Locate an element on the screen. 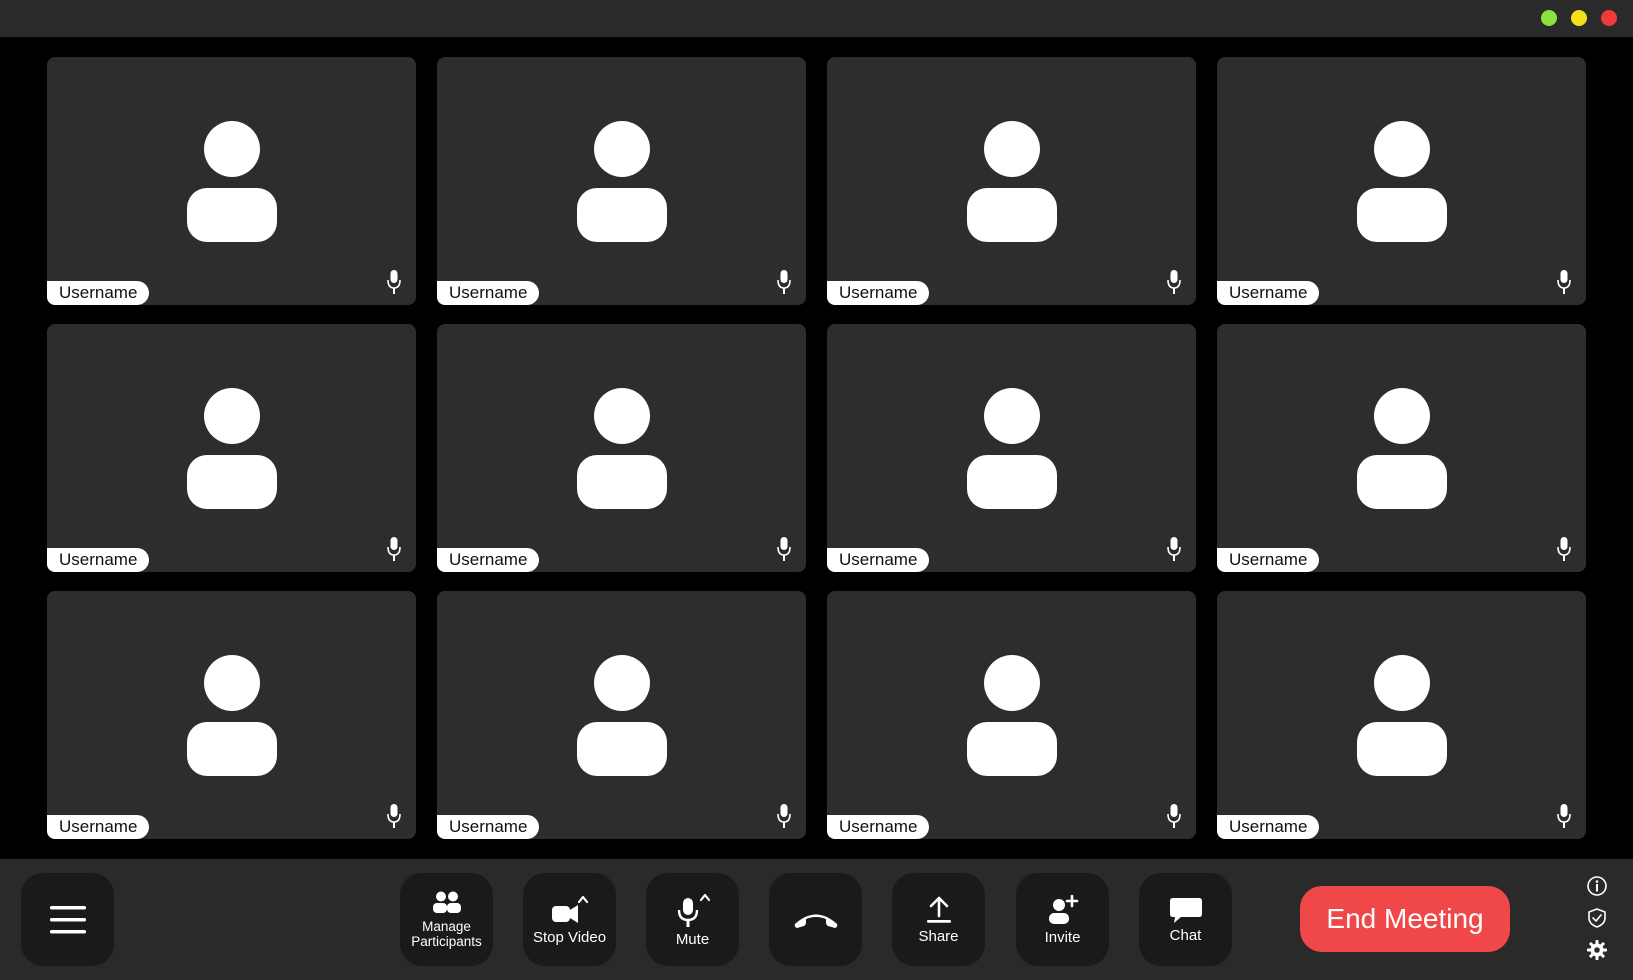 This screenshot has width=1633, height=980. end-meeting-button: End Meeting is located at coordinates (1405, 919).